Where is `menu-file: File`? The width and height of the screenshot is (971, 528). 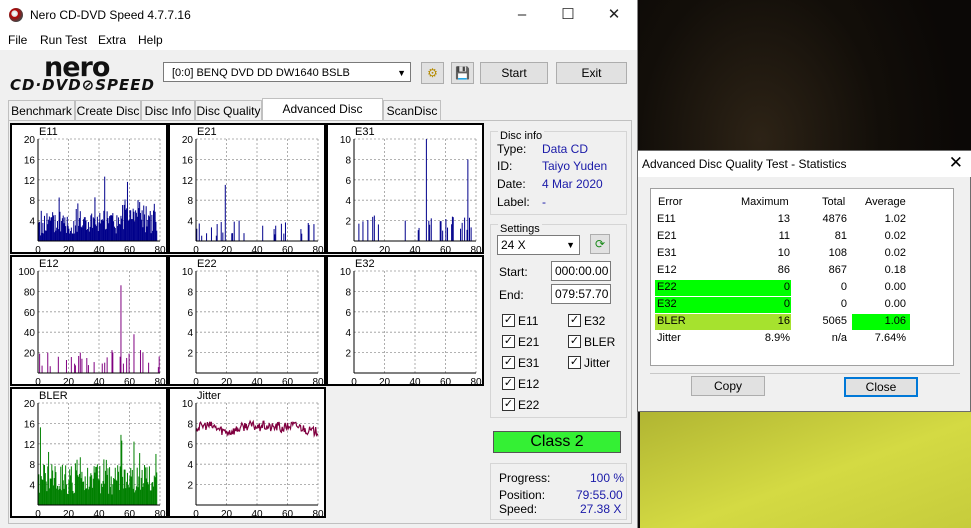 menu-file: File is located at coordinates (17, 40).